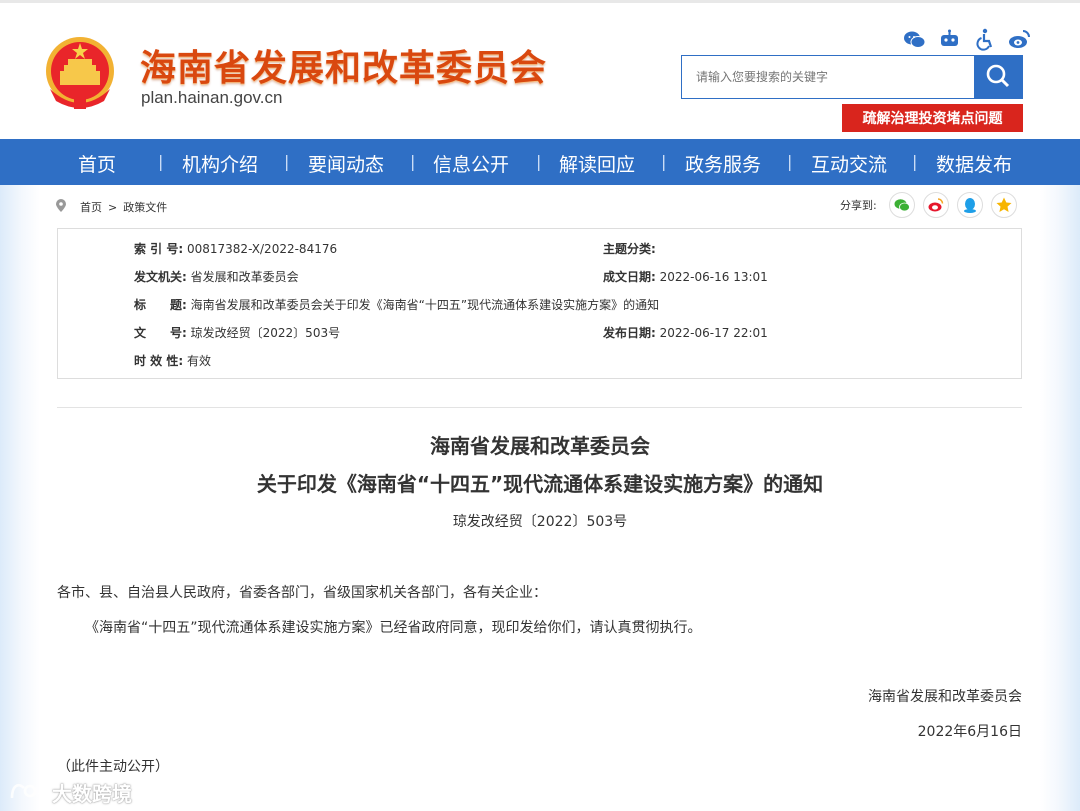  I want to click on meta-created-row: 成文日期: 2022-06-16 13:01, so click(685, 276).